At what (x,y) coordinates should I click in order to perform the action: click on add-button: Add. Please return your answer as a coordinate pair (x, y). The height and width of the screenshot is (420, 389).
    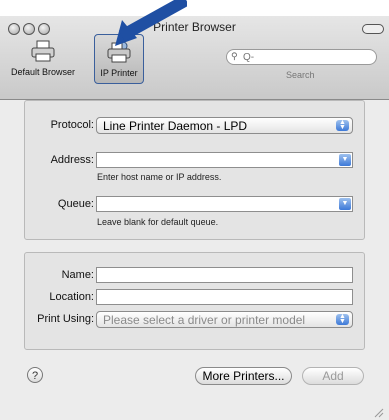
    Looking at the image, I should click on (333, 376).